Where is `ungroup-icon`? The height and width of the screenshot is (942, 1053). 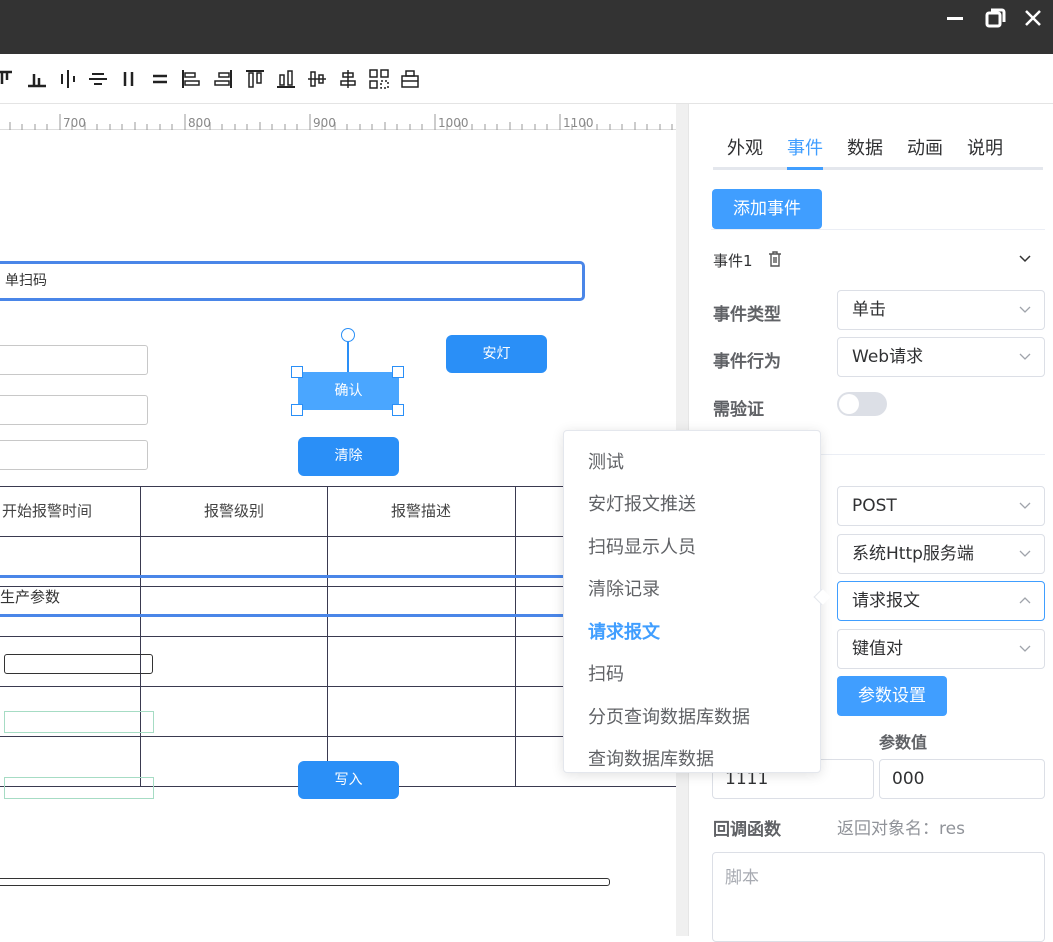
ungroup-icon is located at coordinates (410, 79).